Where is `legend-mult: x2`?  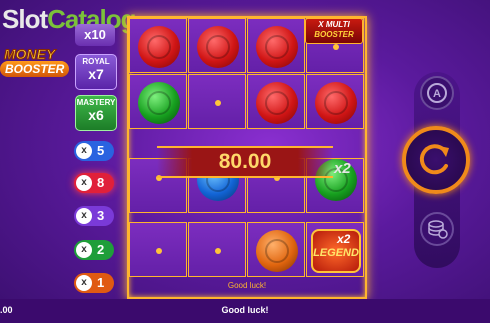
legend-mult: x2 is located at coordinates (344, 239).